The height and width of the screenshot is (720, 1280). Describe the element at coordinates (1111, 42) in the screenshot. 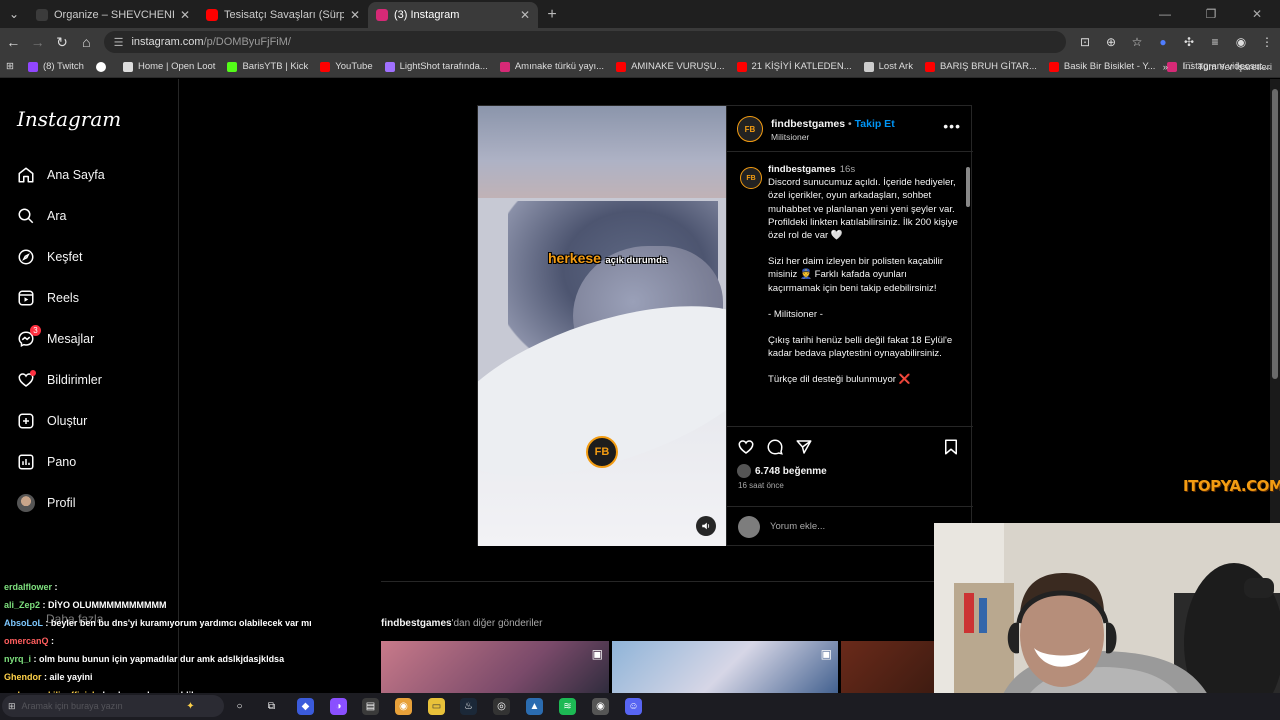

I see `zoom-icon: ⊕` at that location.